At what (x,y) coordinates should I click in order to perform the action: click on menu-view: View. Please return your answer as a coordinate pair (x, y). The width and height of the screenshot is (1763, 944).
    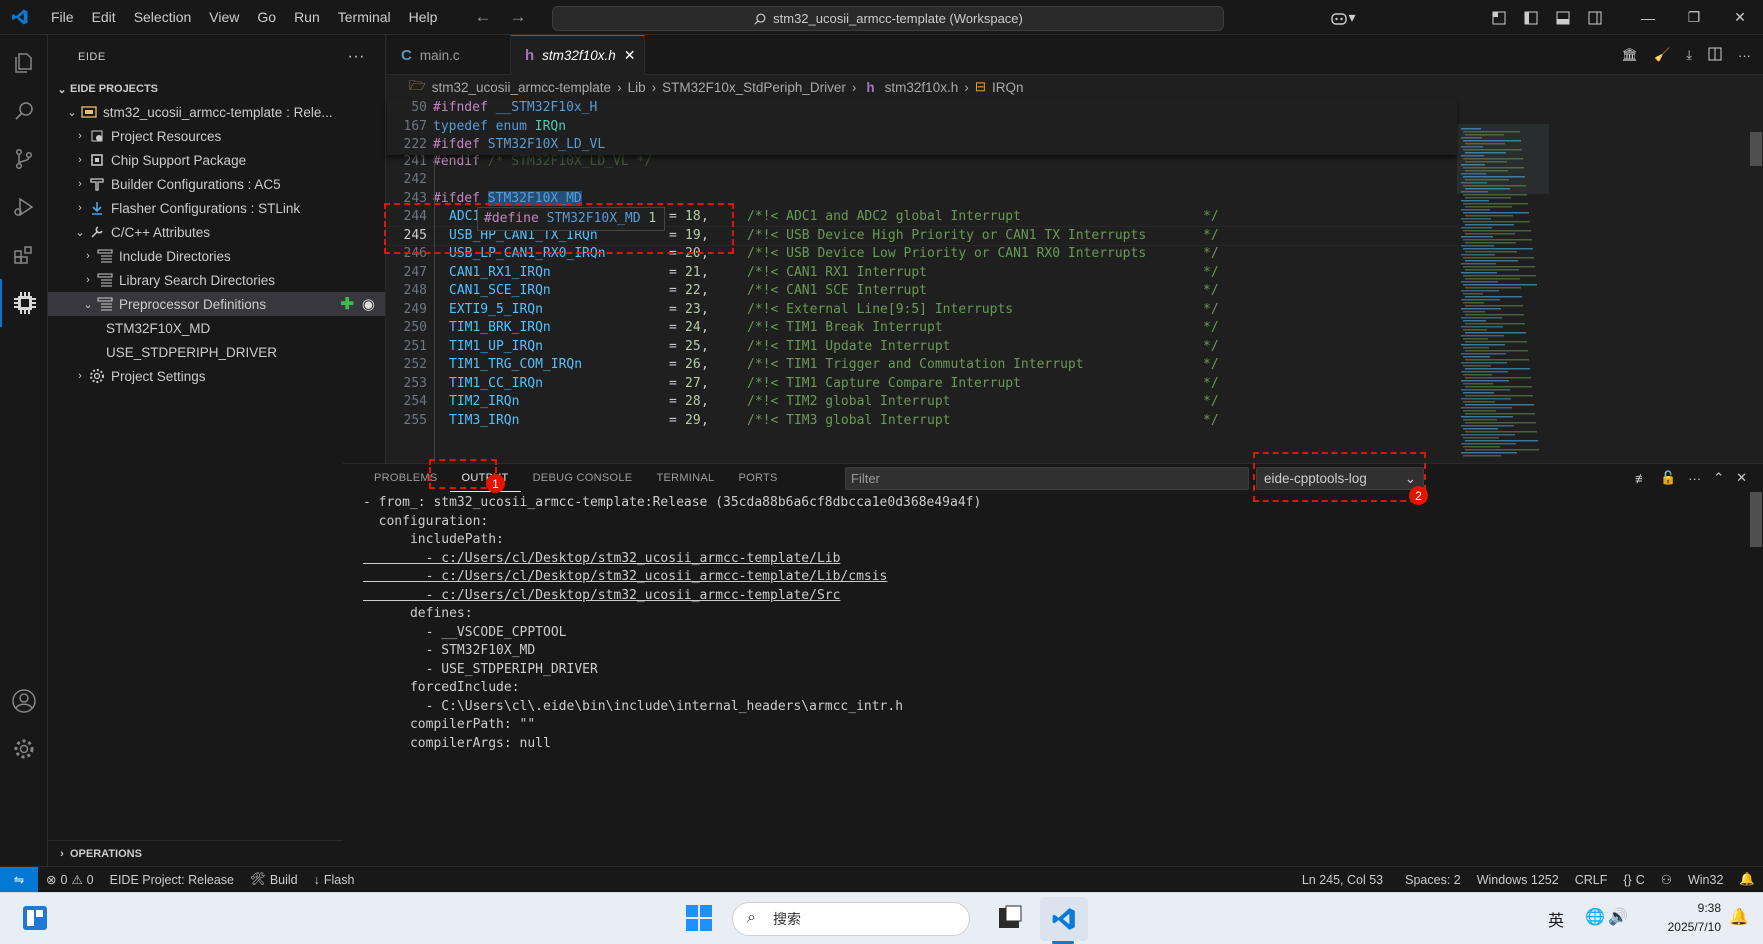
    Looking at the image, I should click on (224, 17).